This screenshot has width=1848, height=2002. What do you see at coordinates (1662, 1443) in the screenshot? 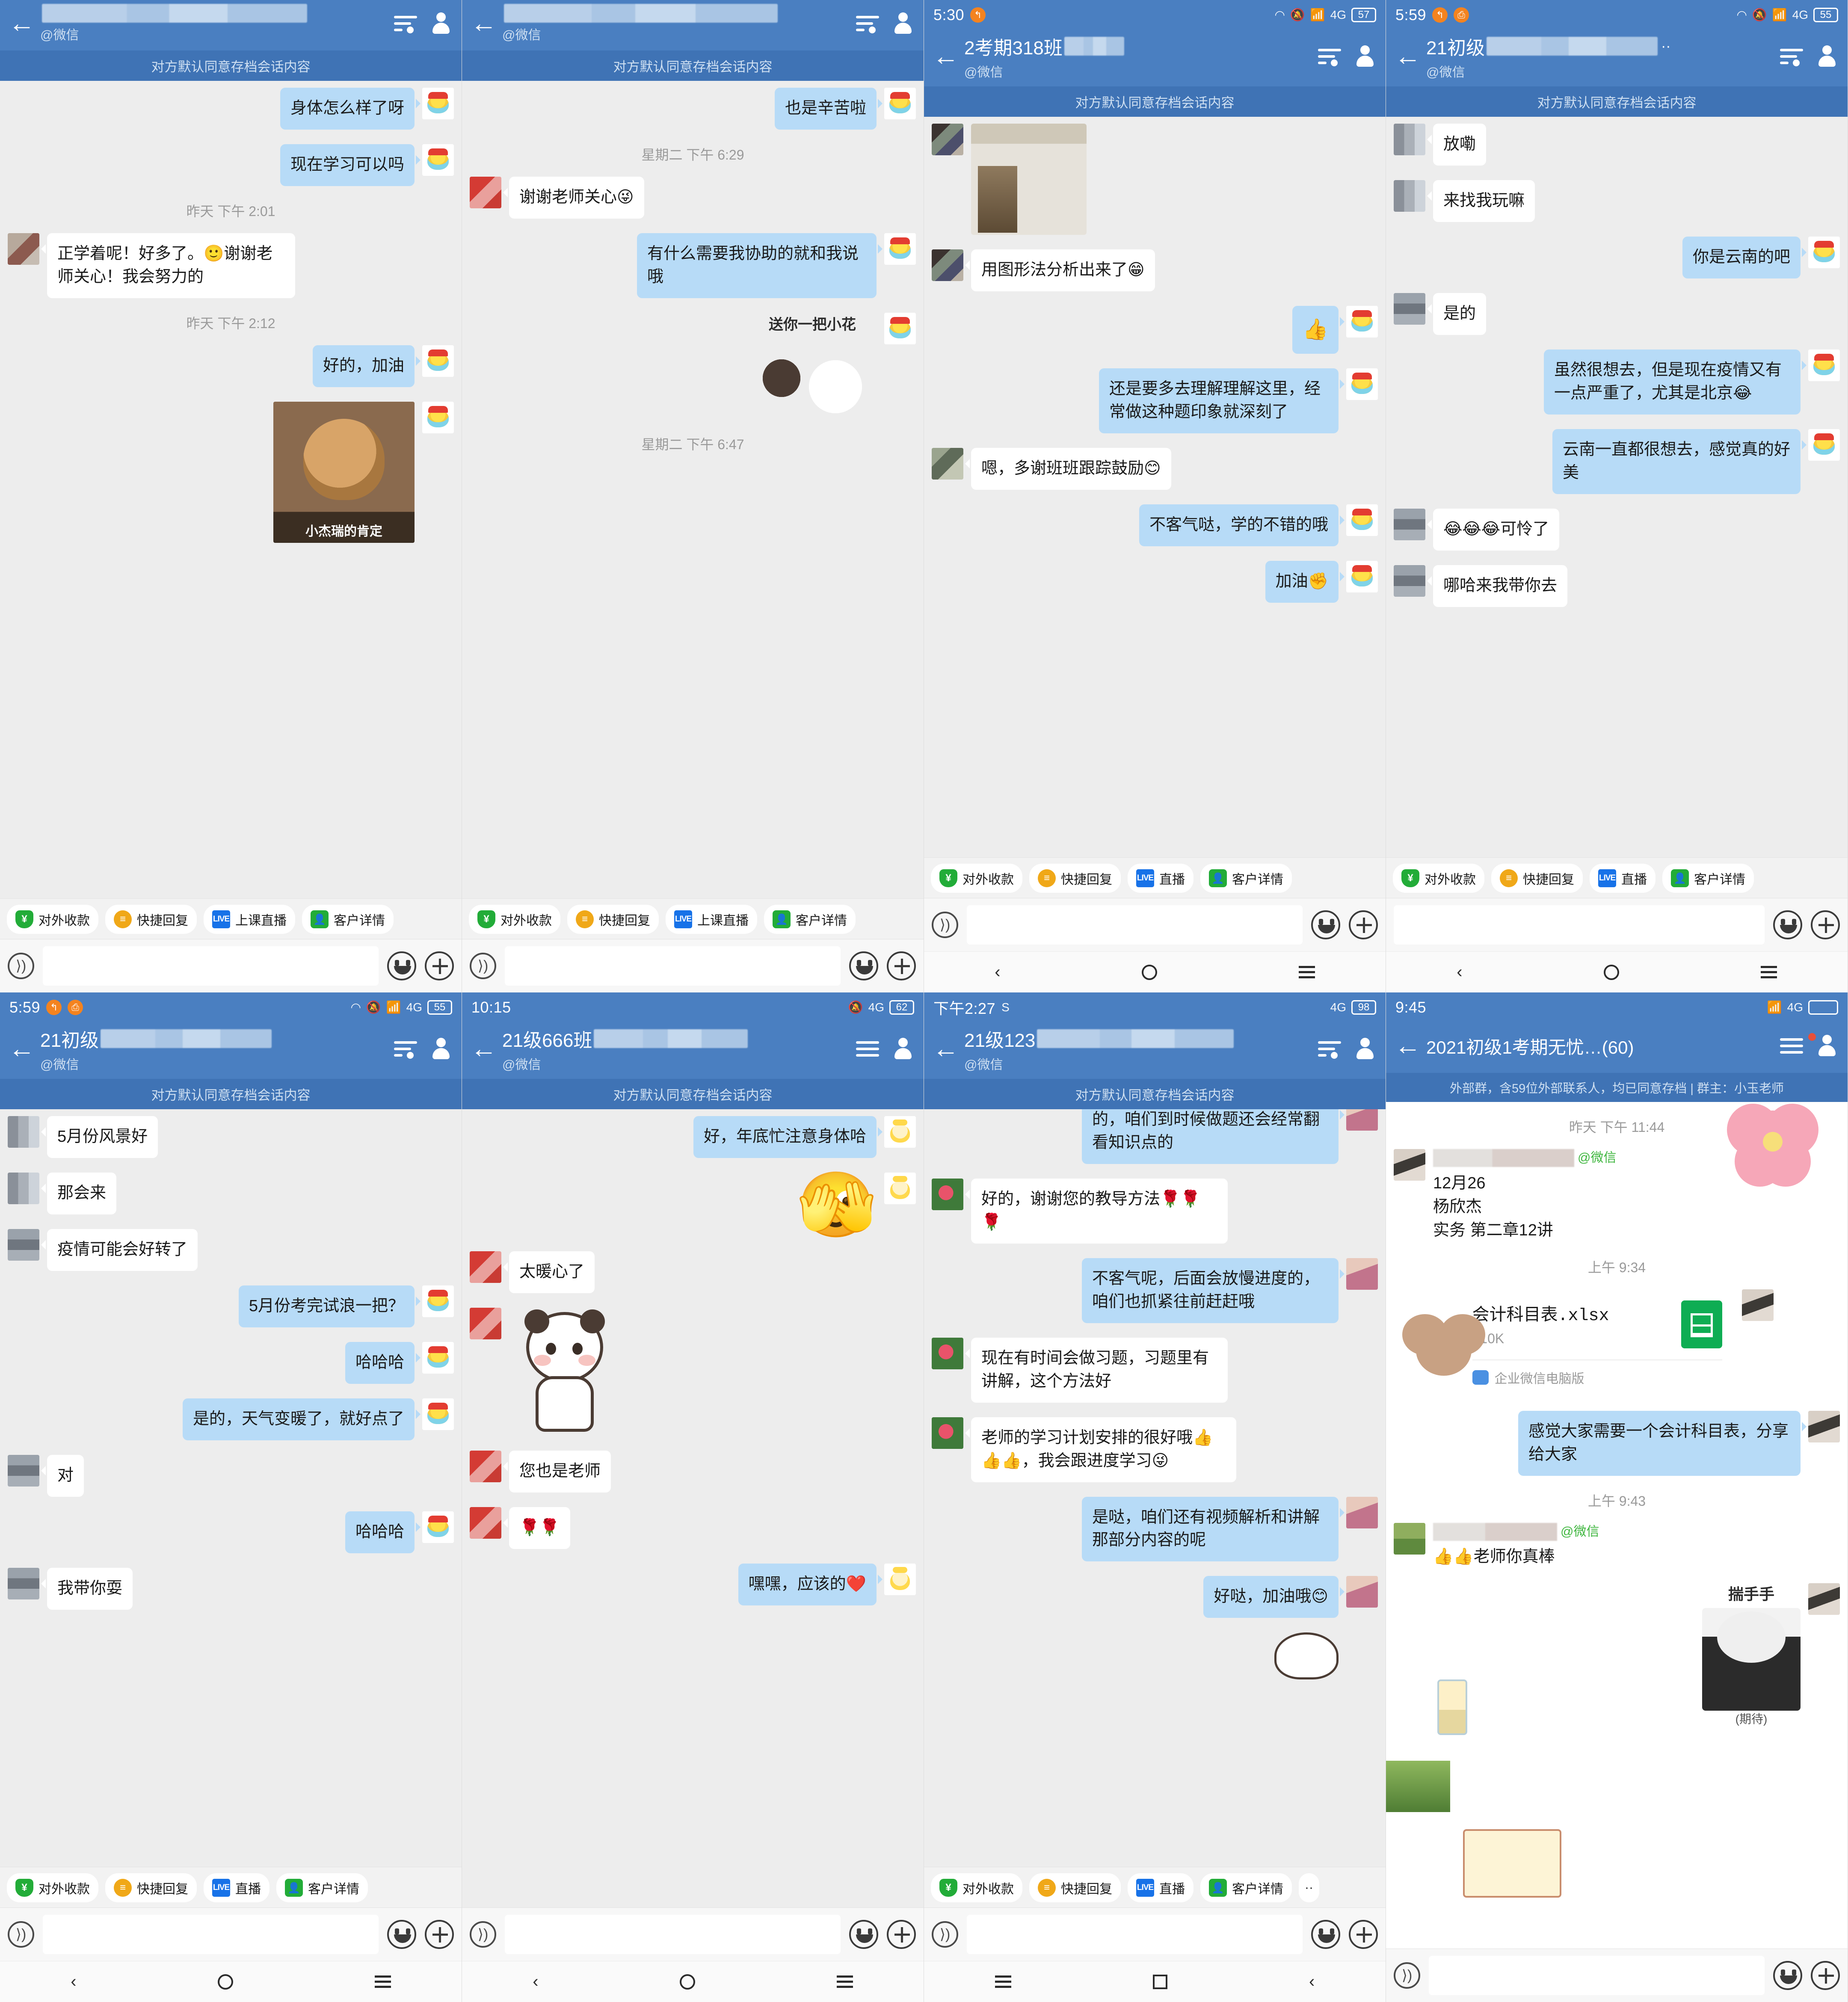
I see `message-bubble: 感觉大家需要一个会计科目表，分享给大家` at bounding box center [1662, 1443].